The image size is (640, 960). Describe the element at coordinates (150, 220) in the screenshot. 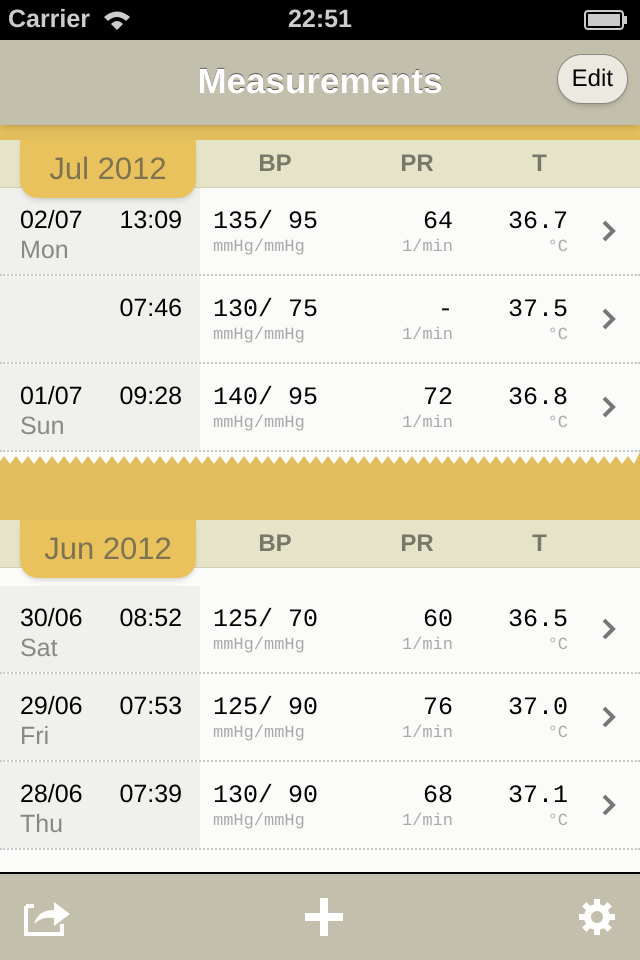

I see `row-time: 13:09` at that location.